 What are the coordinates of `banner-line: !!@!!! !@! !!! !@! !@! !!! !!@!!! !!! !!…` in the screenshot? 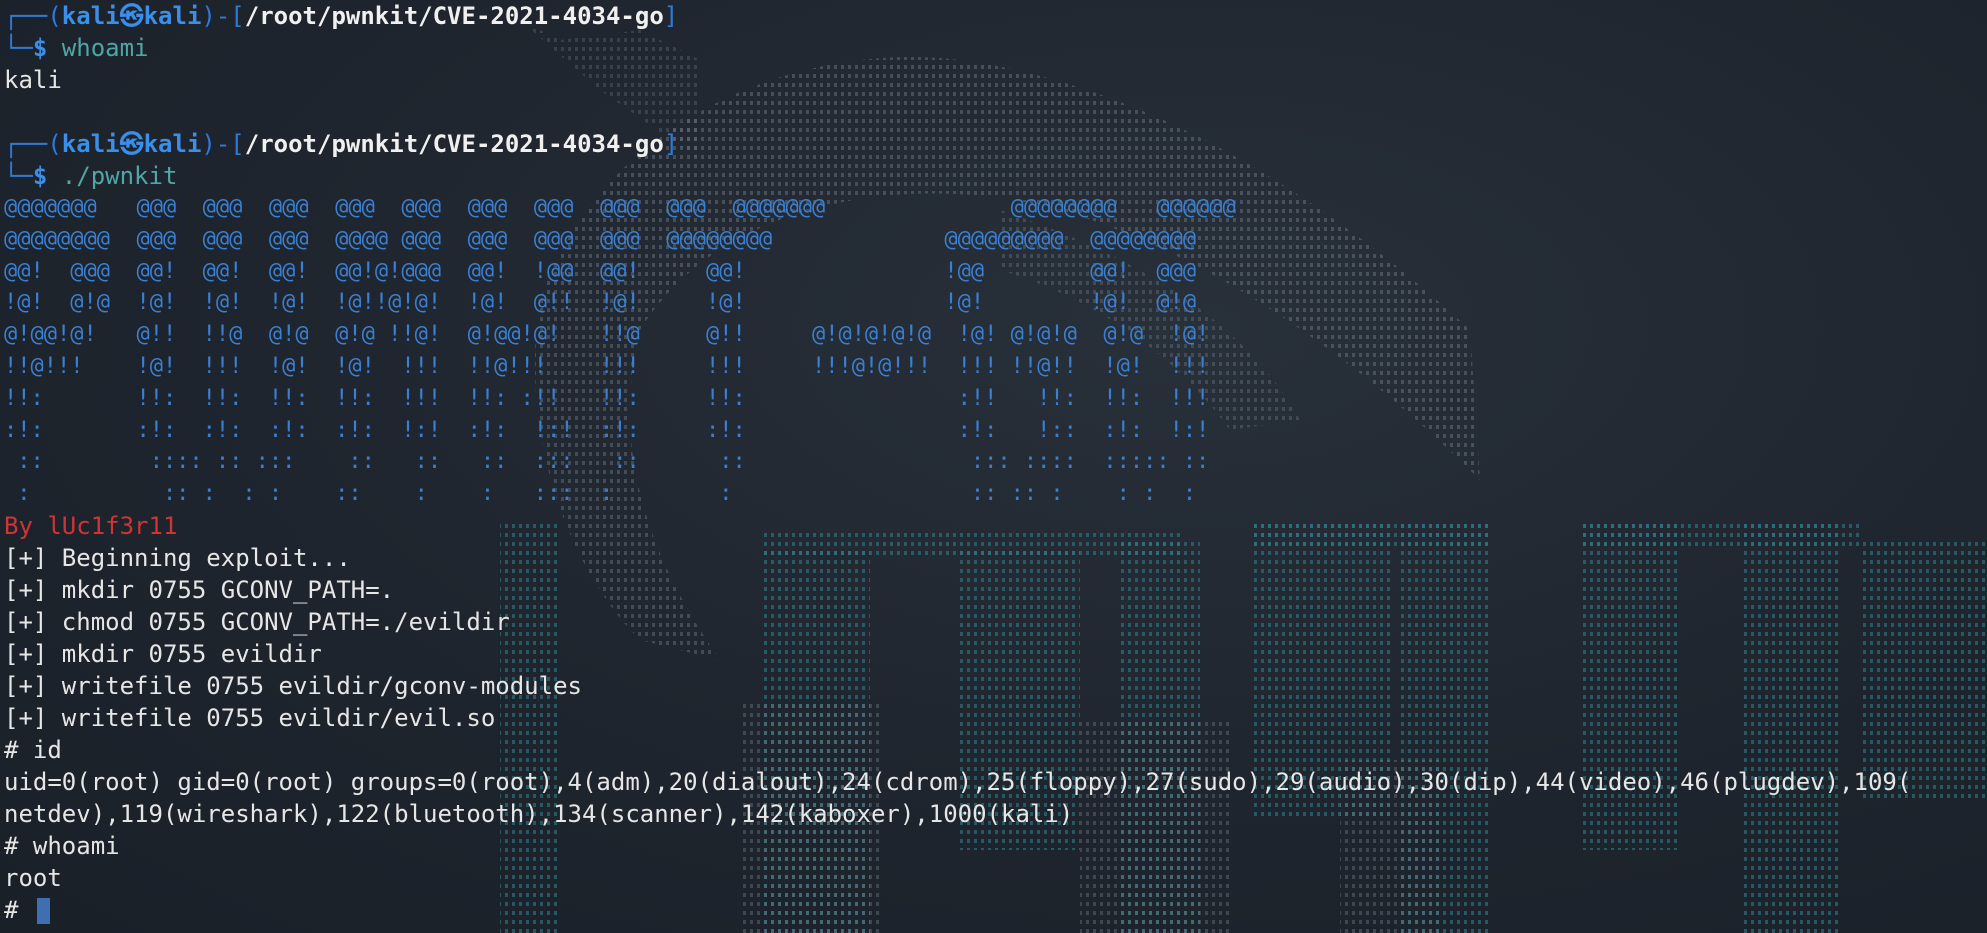 It's located at (607, 366).